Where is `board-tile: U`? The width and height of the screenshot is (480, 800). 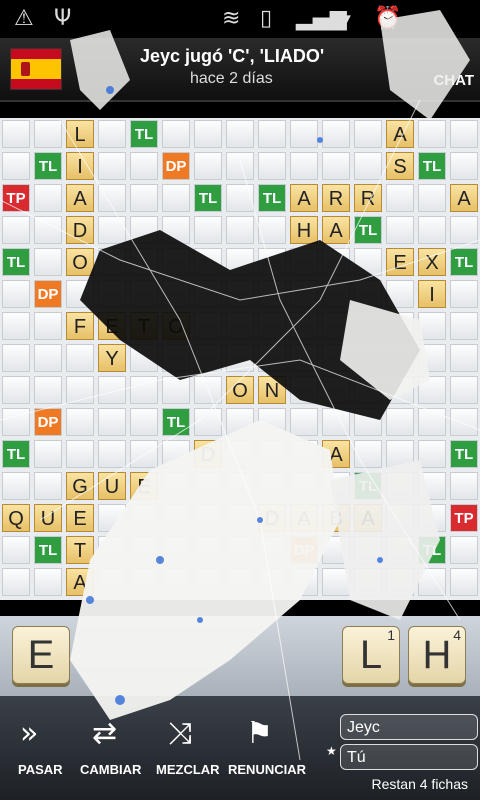
board-tile: U is located at coordinates (48, 518).